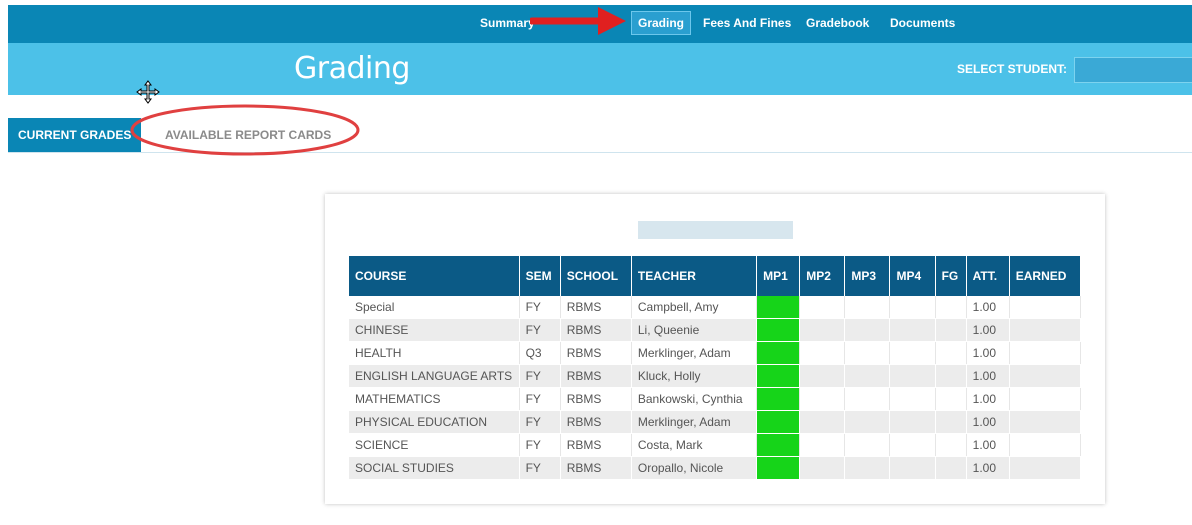 This screenshot has width=1192, height=525. What do you see at coordinates (434, 468) in the screenshot?
I see `cell-course: SOCIAL STUDIES` at bounding box center [434, 468].